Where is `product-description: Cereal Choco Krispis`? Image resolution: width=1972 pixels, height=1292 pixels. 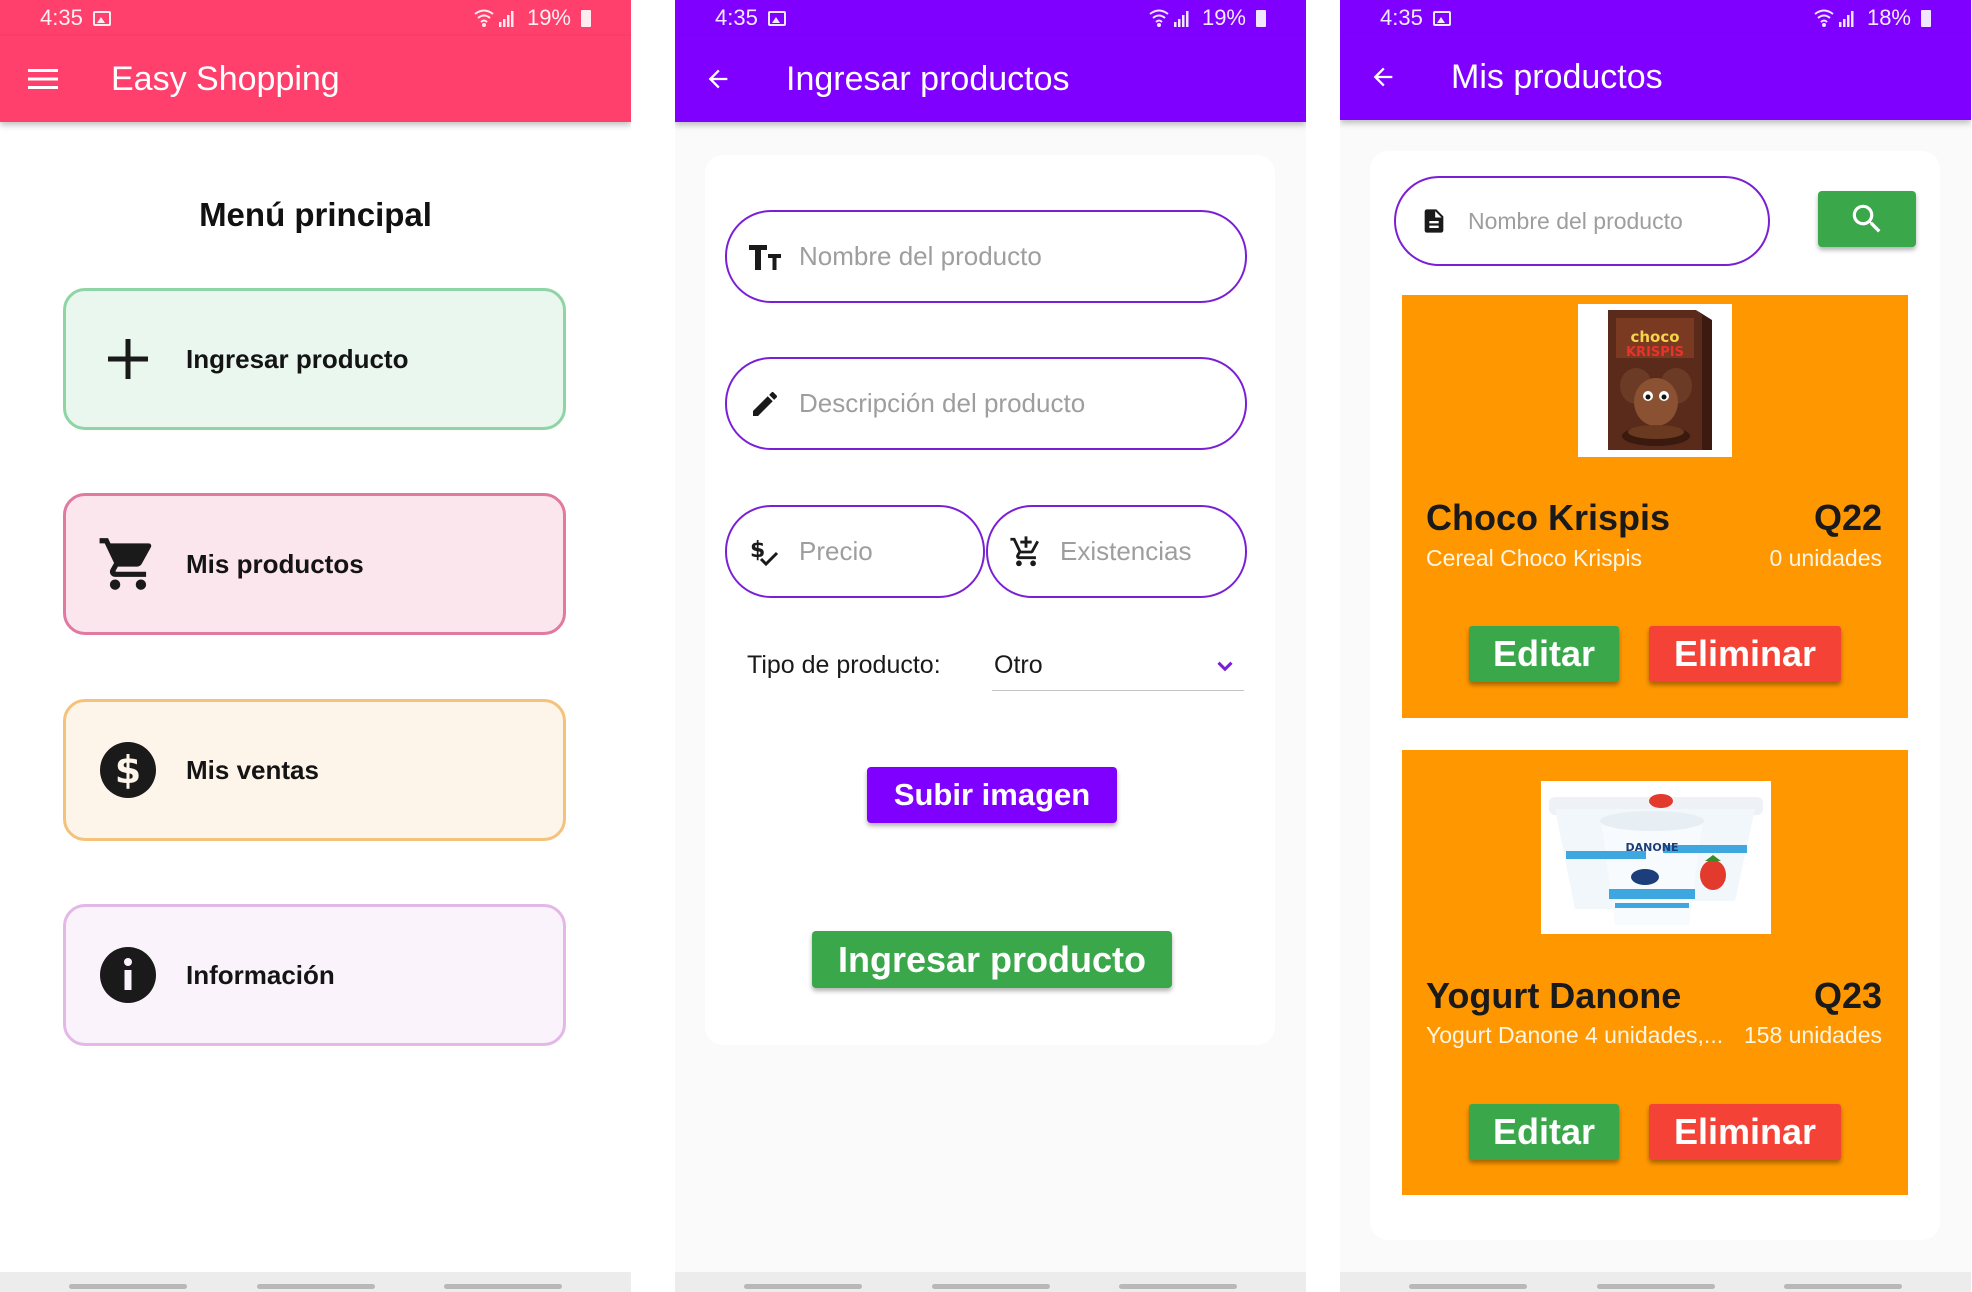 product-description: Cereal Choco Krispis is located at coordinates (1534, 558).